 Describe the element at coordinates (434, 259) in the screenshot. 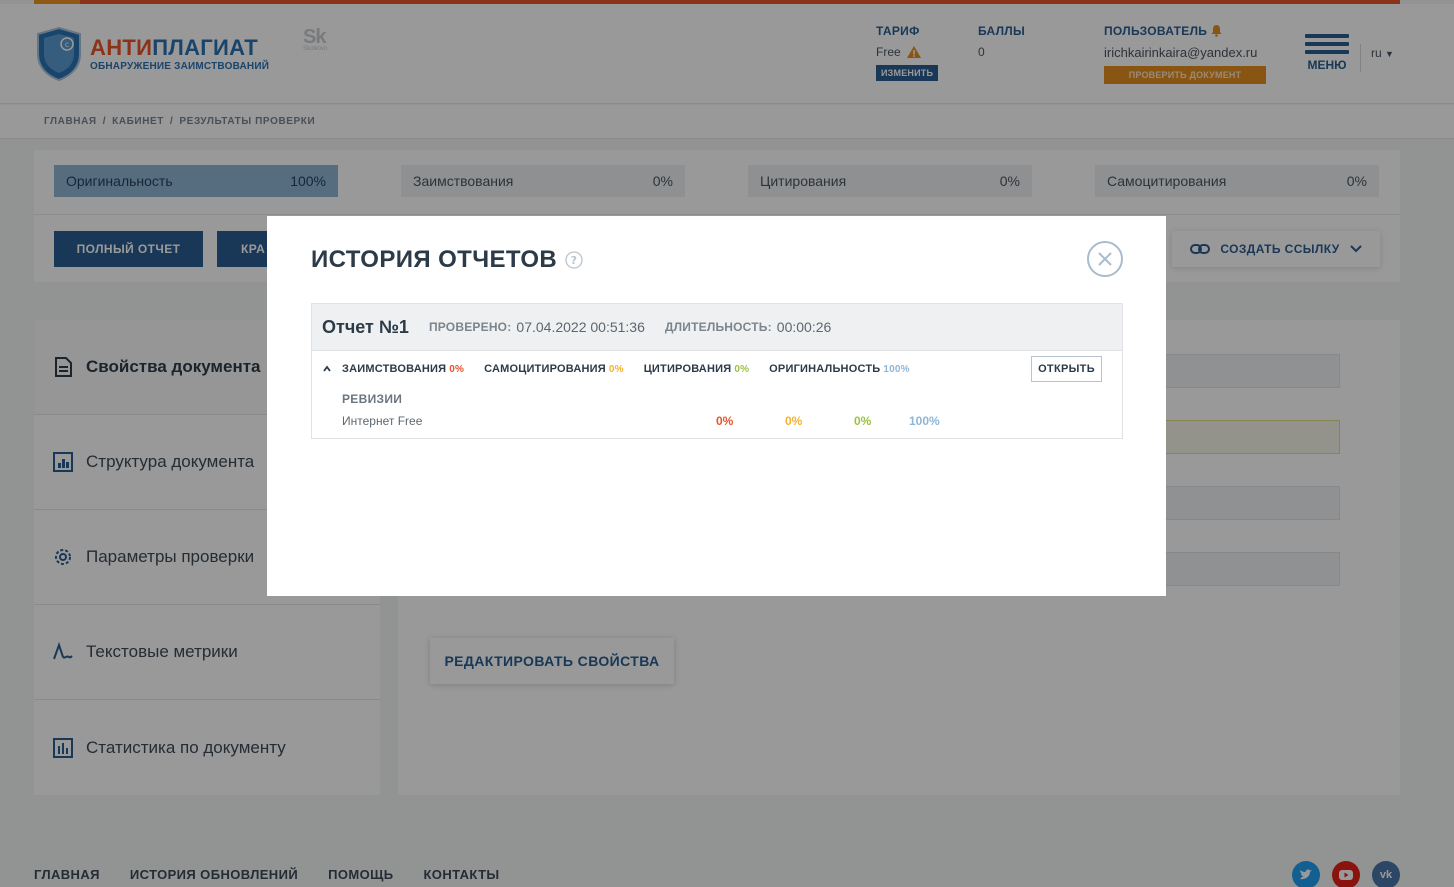

I see `modal-title: ИСТОРИЯ ОТЧЕТОВ` at that location.